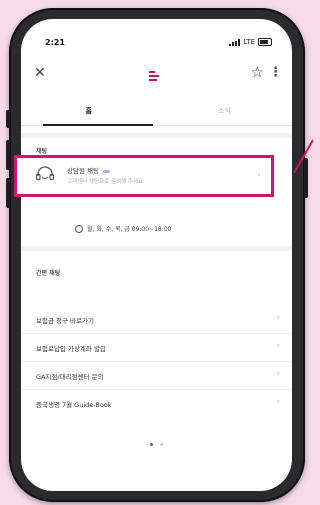 Image resolution: width=320 pixels, height=505 pixels. What do you see at coordinates (235, 42) in the screenshot?
I see `signal-icon` at bounding box center [235, 42].